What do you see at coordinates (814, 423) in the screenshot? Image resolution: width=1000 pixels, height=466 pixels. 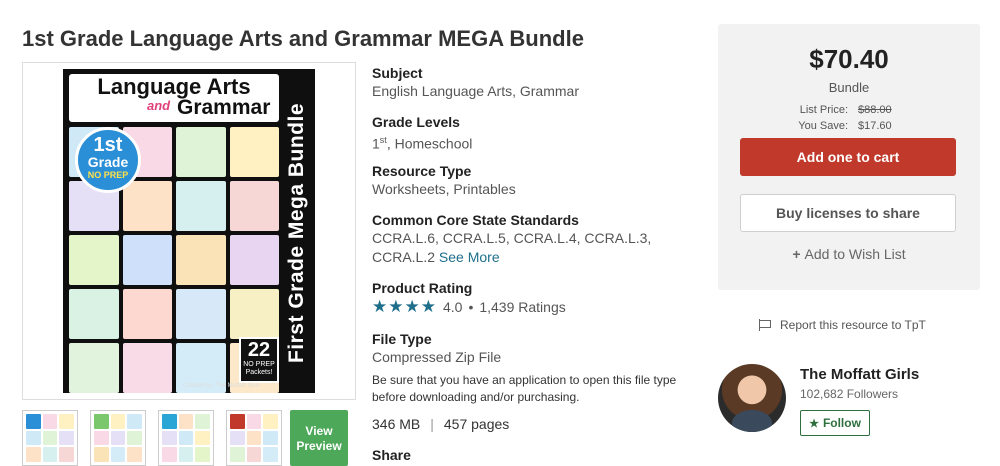 I see `star-icon: ★` at bounding box center [814, 423].